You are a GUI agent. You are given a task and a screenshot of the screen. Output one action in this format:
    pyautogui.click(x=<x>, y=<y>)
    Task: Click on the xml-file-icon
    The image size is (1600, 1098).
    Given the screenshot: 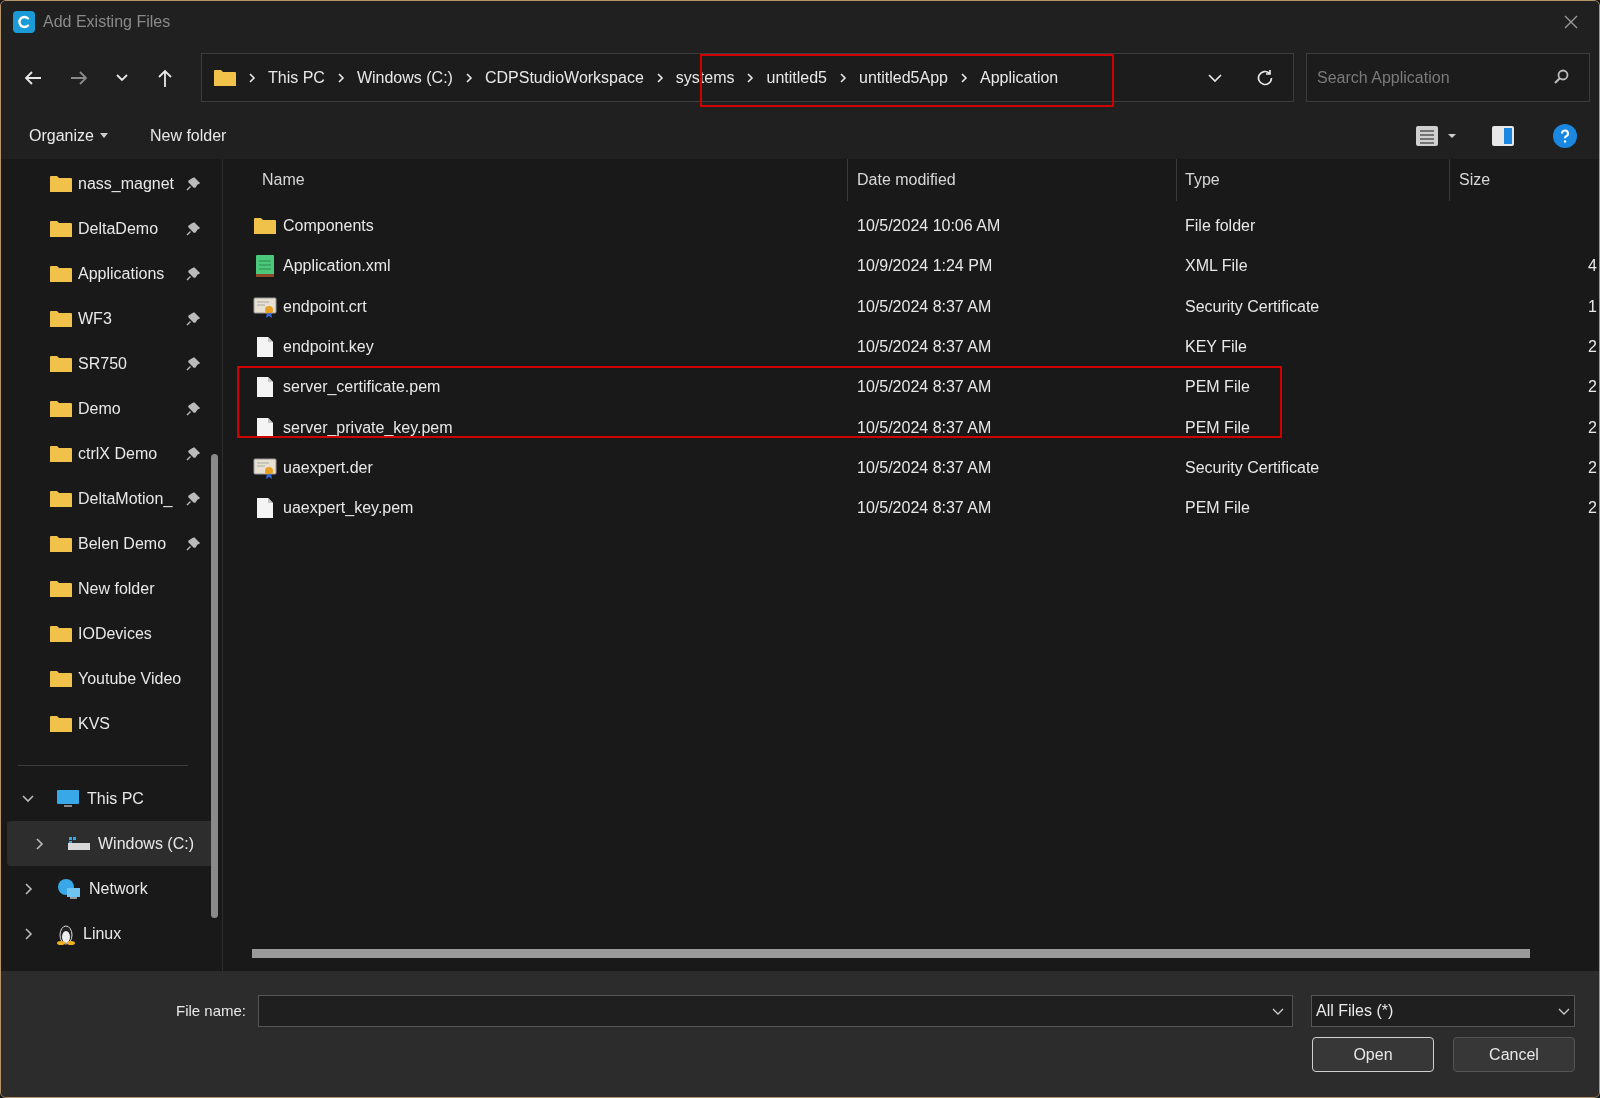 What is the action you would take?
    pyautogui.click(x=265, y=266)
    